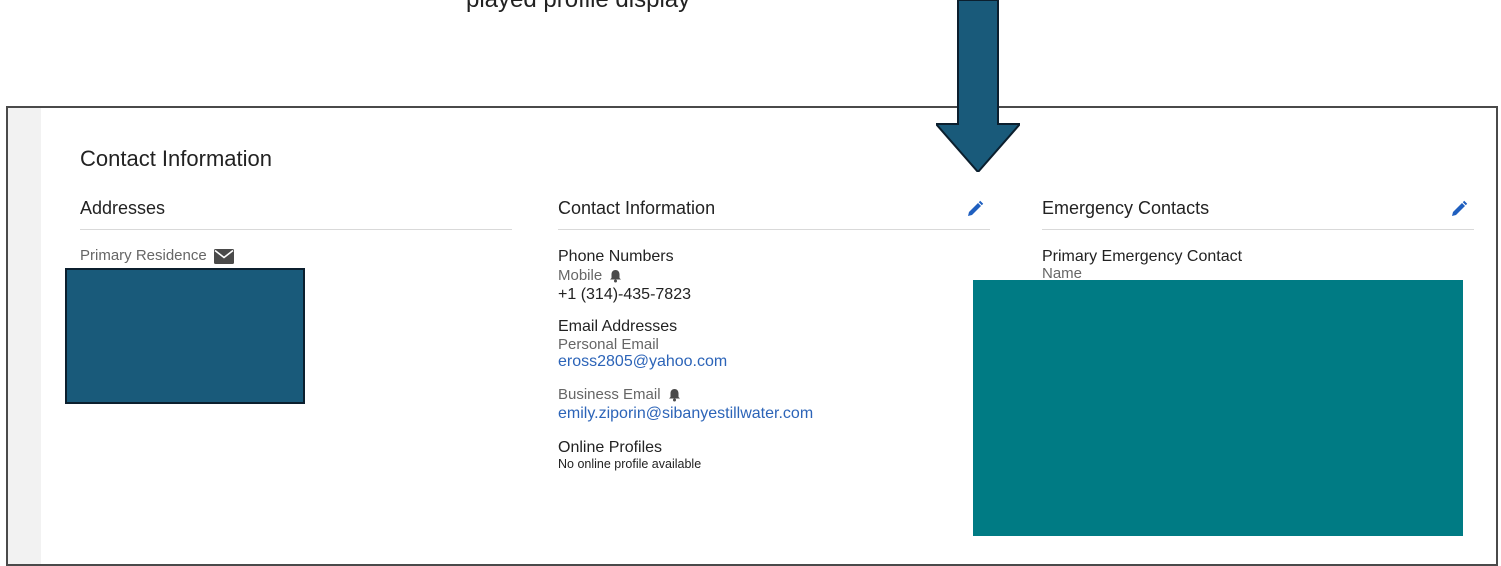  Describe the element at coordinates (685, 413) in the screenshot. I see `business-email-link: emily.ziporin@sibanyestillwater.com` at that location.